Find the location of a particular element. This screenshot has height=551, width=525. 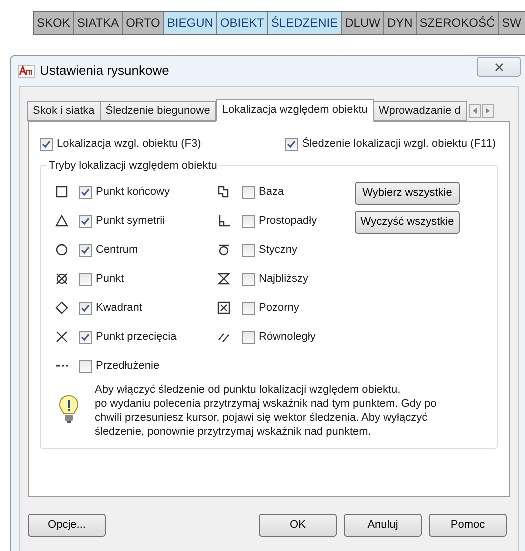

checkbox-label: Najbliższy is located at coordinates (284, 279).